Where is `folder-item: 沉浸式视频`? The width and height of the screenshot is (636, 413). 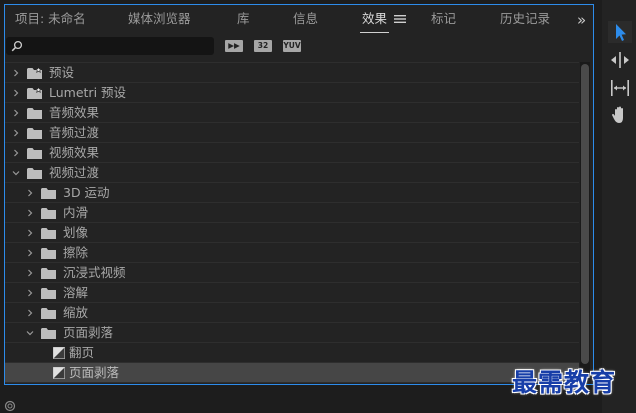 folder-item: 沉浸式视频 is located at coordinates (292, 273).